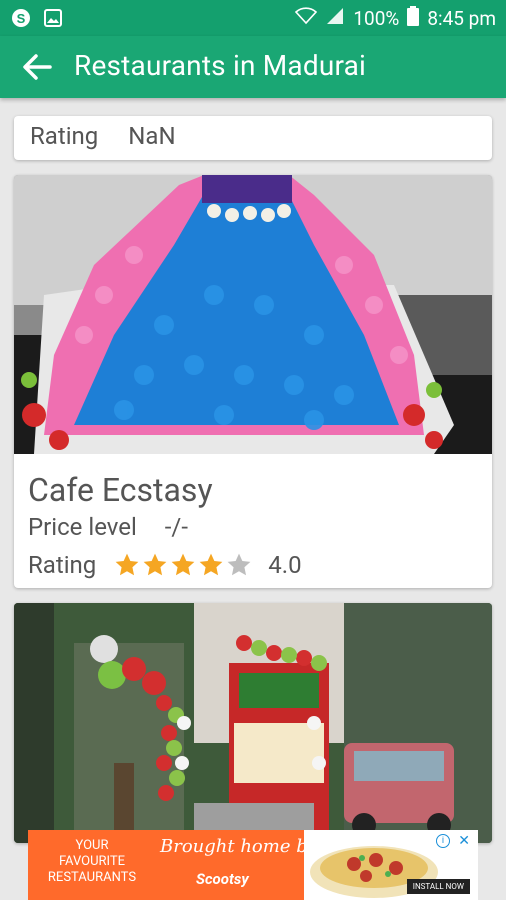 The width and height of the screenshot is (506, 900). Describe the element at coordinates (239, 564) in the screenshot. I see `star-empty-icon` at that location.